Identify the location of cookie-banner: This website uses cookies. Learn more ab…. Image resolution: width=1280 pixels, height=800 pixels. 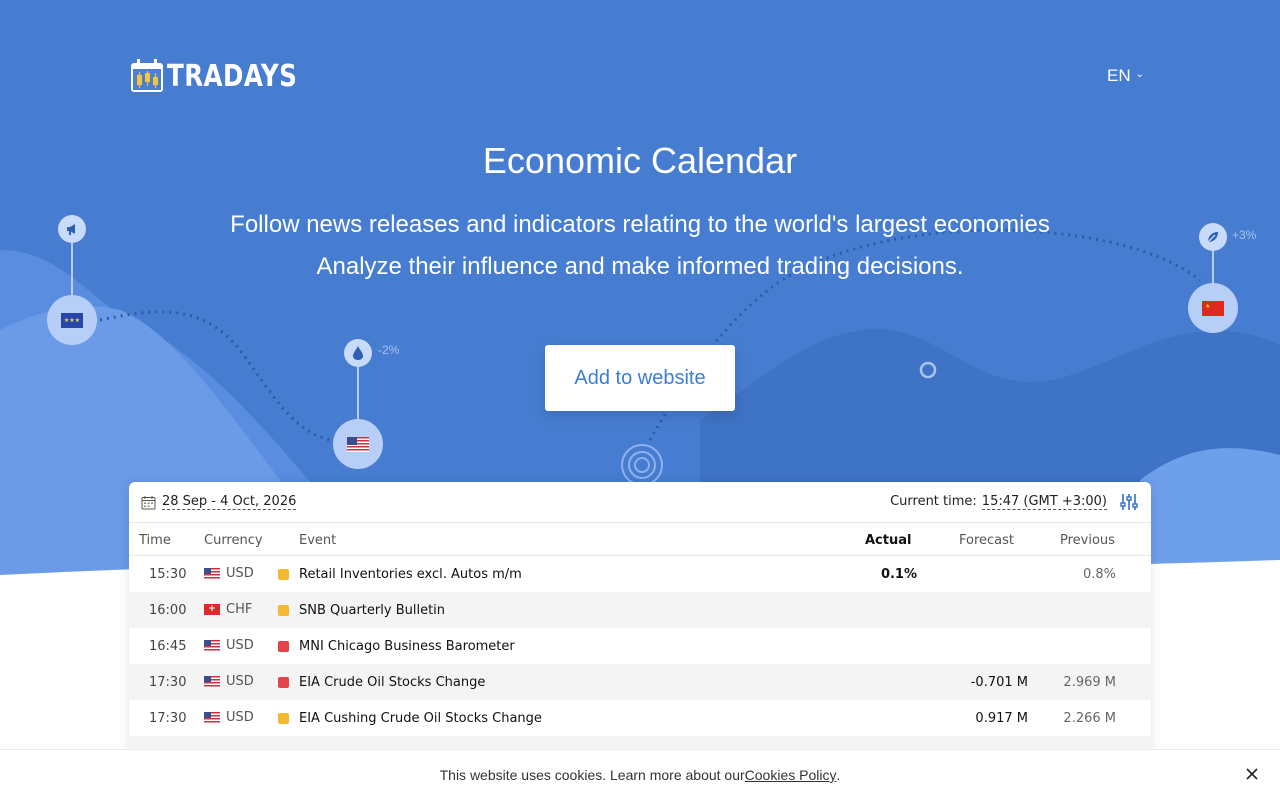
(640, 774).